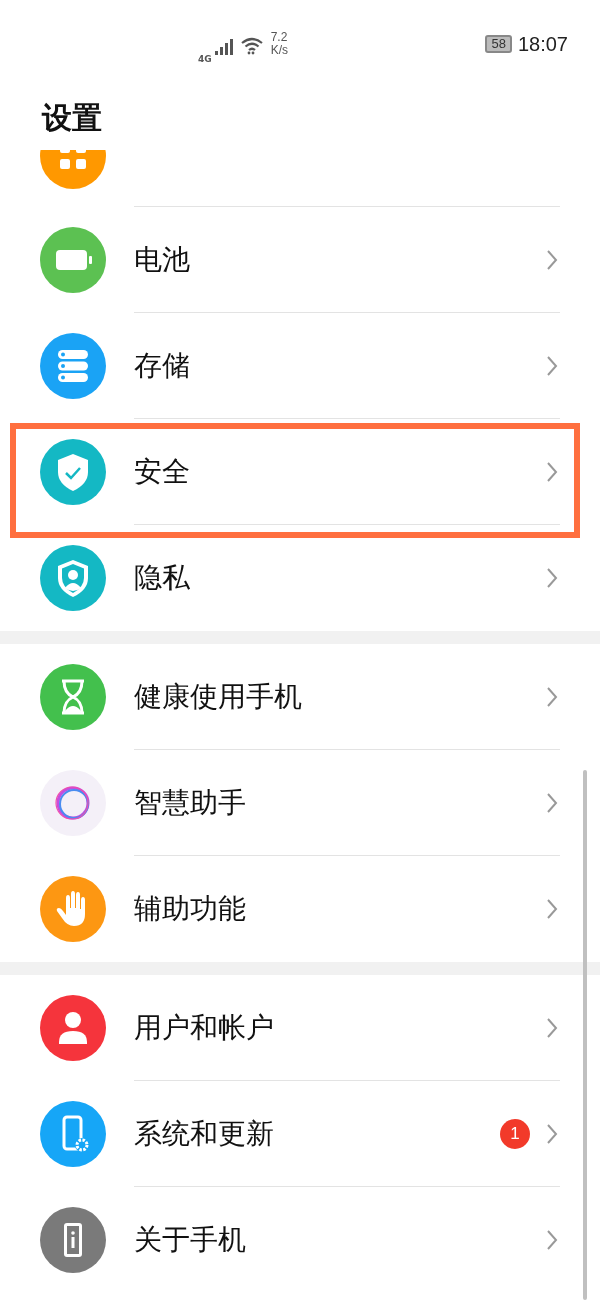 The width and height of the screenshot is (600, 1300). I want to click on settings-item: 系统和更新, so click(317, 1134).